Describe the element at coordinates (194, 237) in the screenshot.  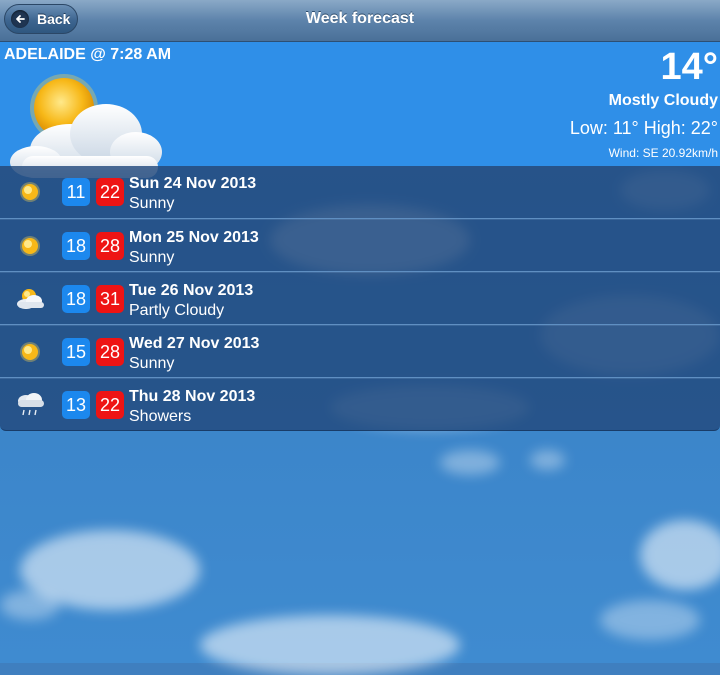
I see `forecast-date: Mon 25 Nov 2013` at that location.